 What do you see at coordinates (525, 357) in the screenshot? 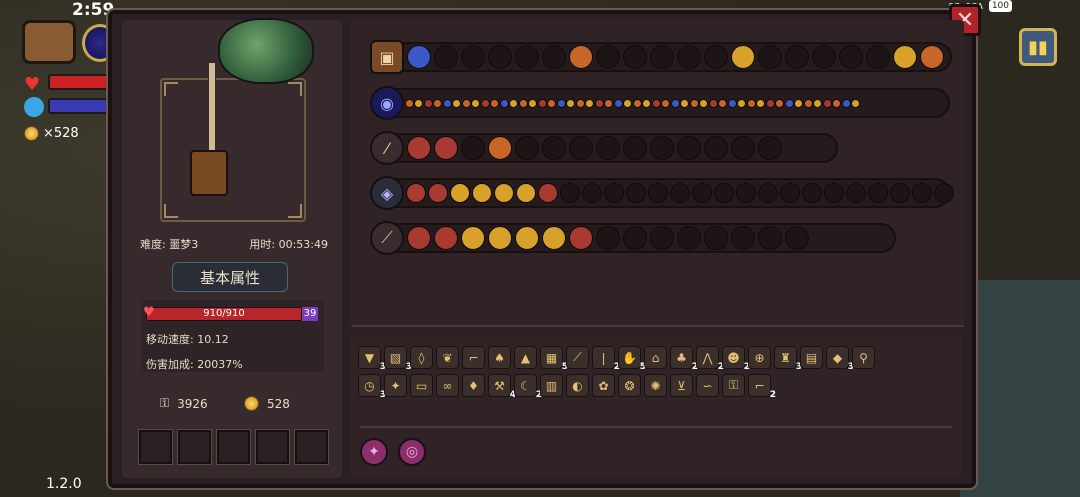
I see `helmet-icon: ▲` at bounding box center [525, 357].